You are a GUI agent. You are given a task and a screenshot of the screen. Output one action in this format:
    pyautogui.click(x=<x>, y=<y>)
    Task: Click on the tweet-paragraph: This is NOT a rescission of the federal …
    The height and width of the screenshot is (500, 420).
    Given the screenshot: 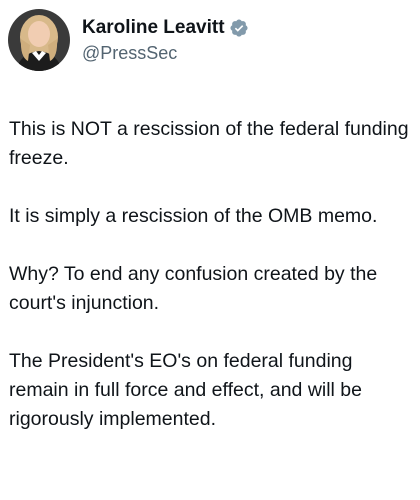 What is the action you would take?
    pyautogui.click(x=209, y=143)
    